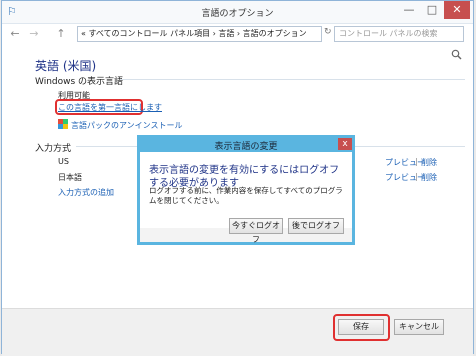  What do you see at coordinates (361, 327) in the screenshot?
I see `save-button: 保存` at bounding box center [361, 327].